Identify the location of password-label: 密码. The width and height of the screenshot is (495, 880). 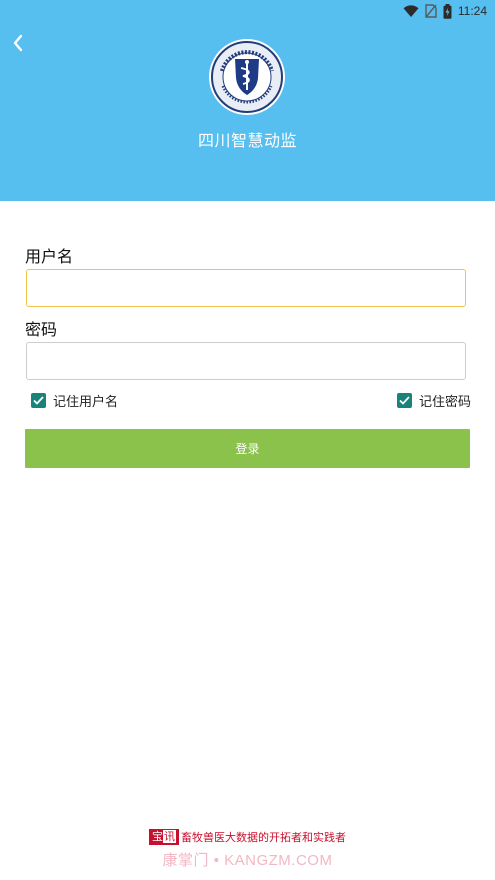
(41, 329).